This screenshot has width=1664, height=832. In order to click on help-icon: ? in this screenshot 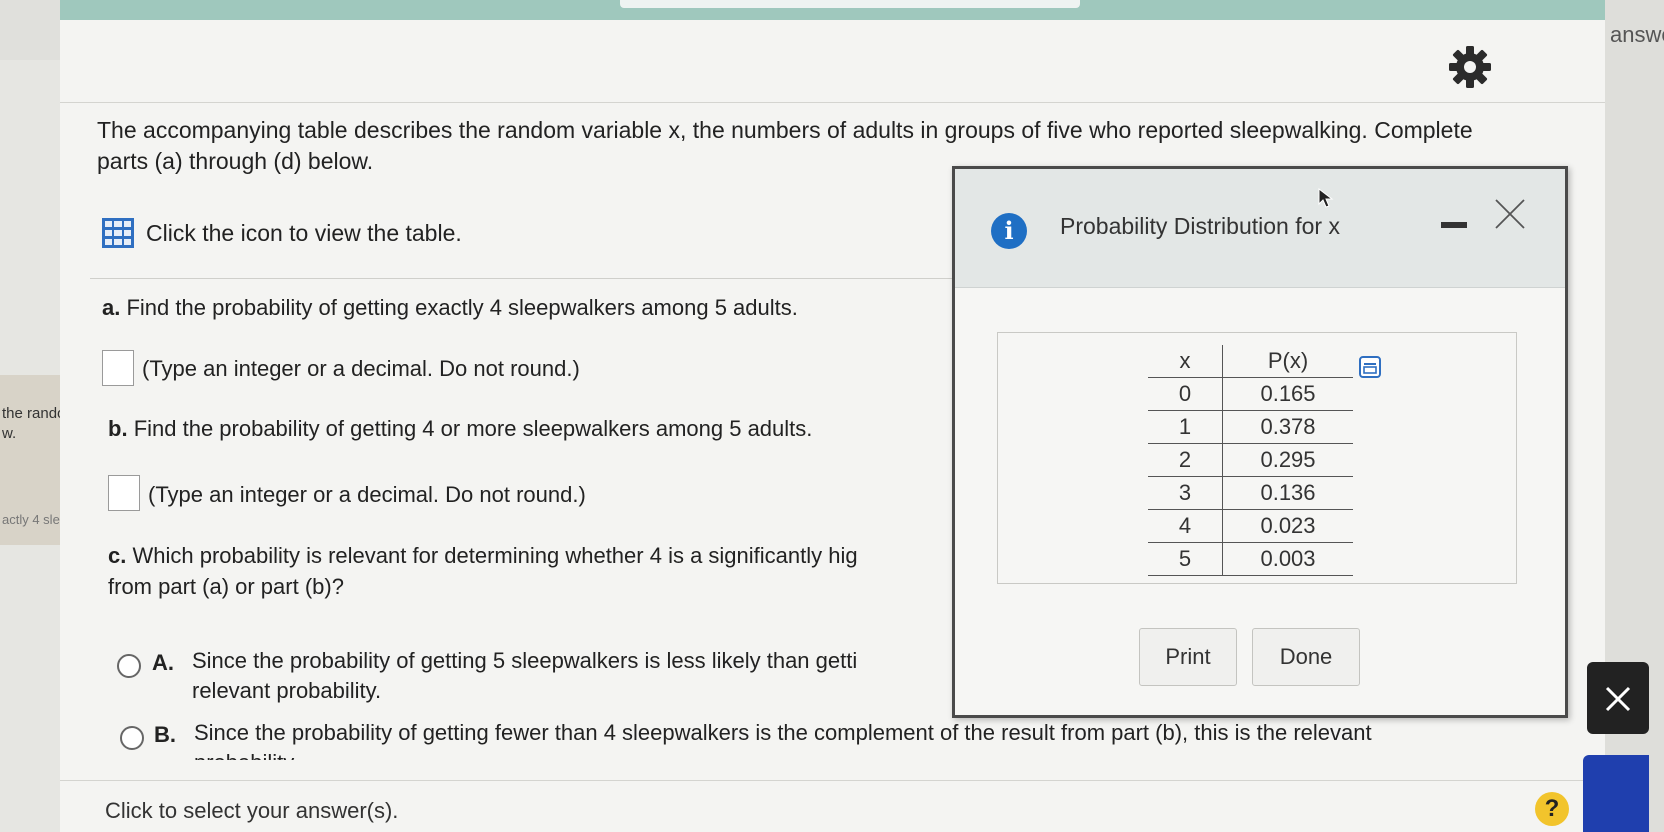, I will do `click(1552, 809)`.